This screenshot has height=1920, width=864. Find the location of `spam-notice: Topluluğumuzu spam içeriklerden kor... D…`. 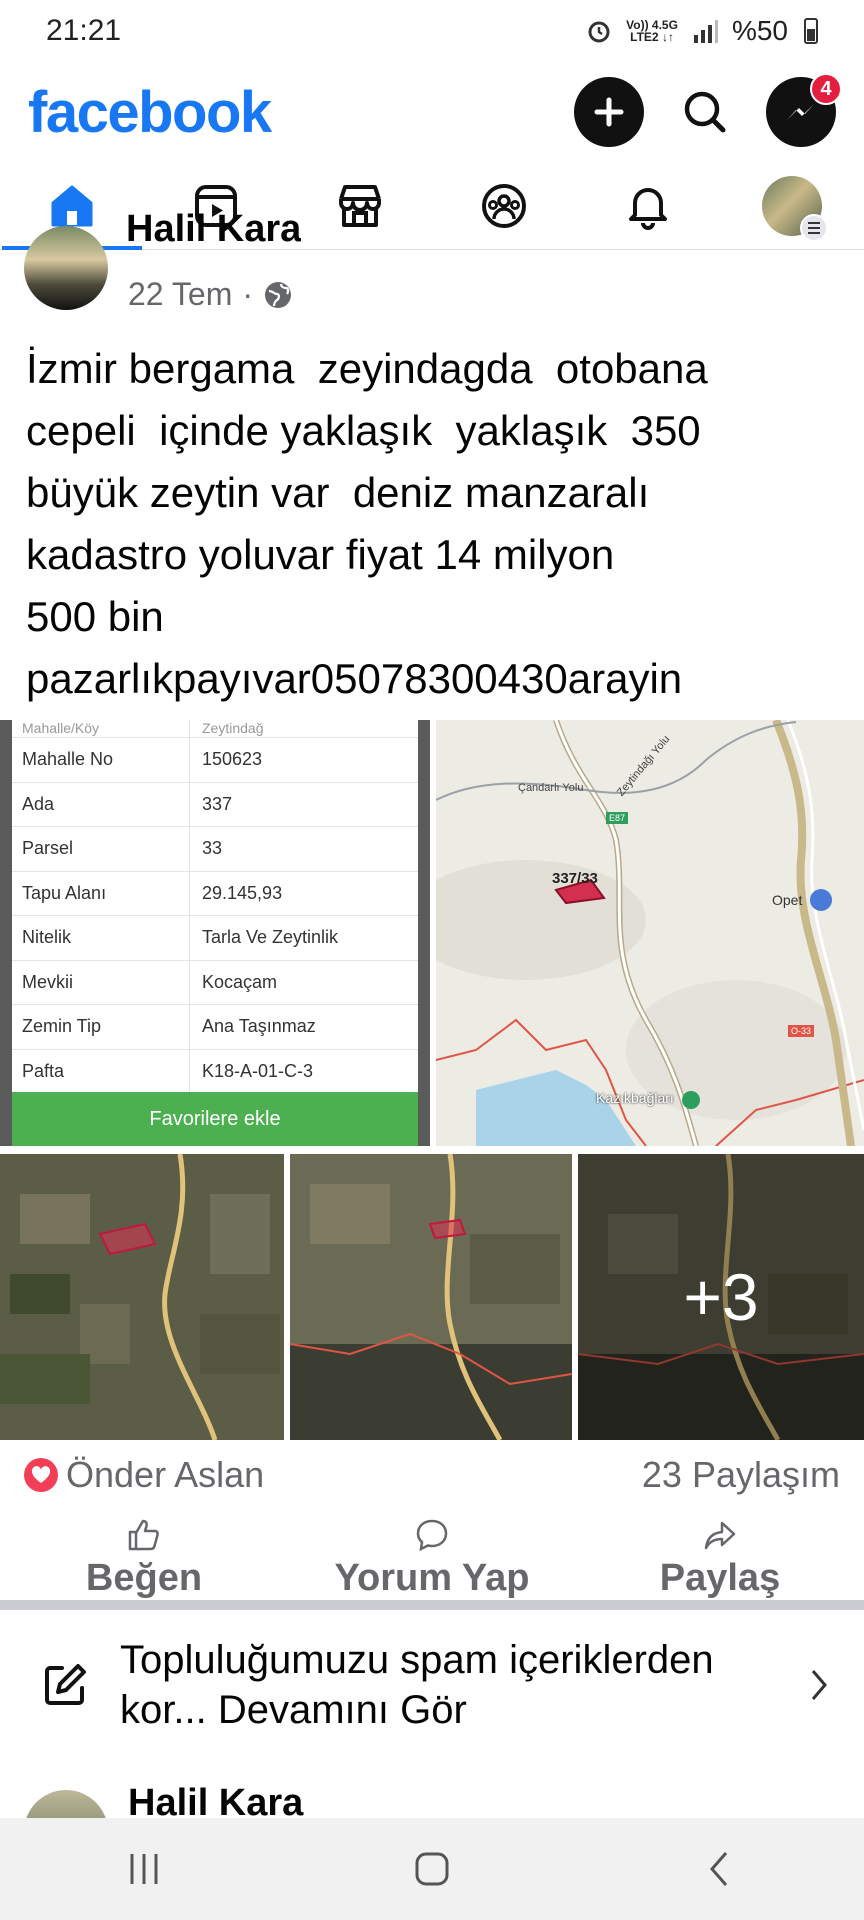

spam-notice: Topluluğumuzu spam içeriklerden kor... D… is located at coordinates (432, 1685).